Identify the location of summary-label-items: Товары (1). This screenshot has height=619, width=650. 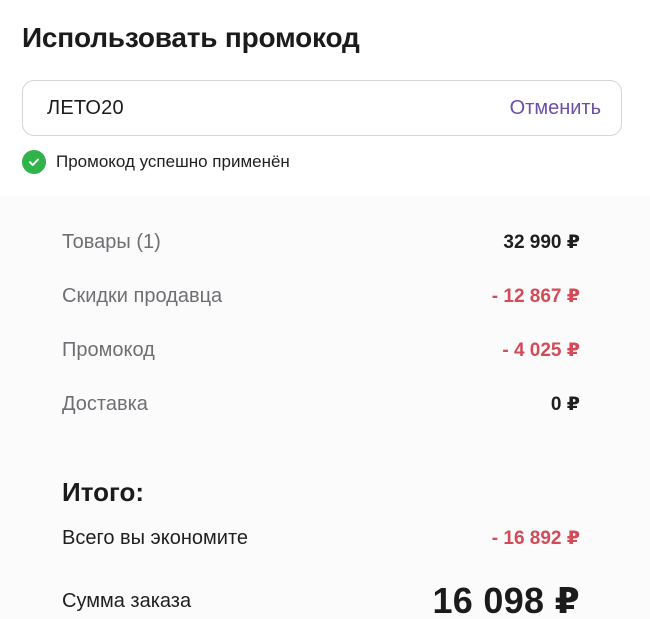
(111, 242).